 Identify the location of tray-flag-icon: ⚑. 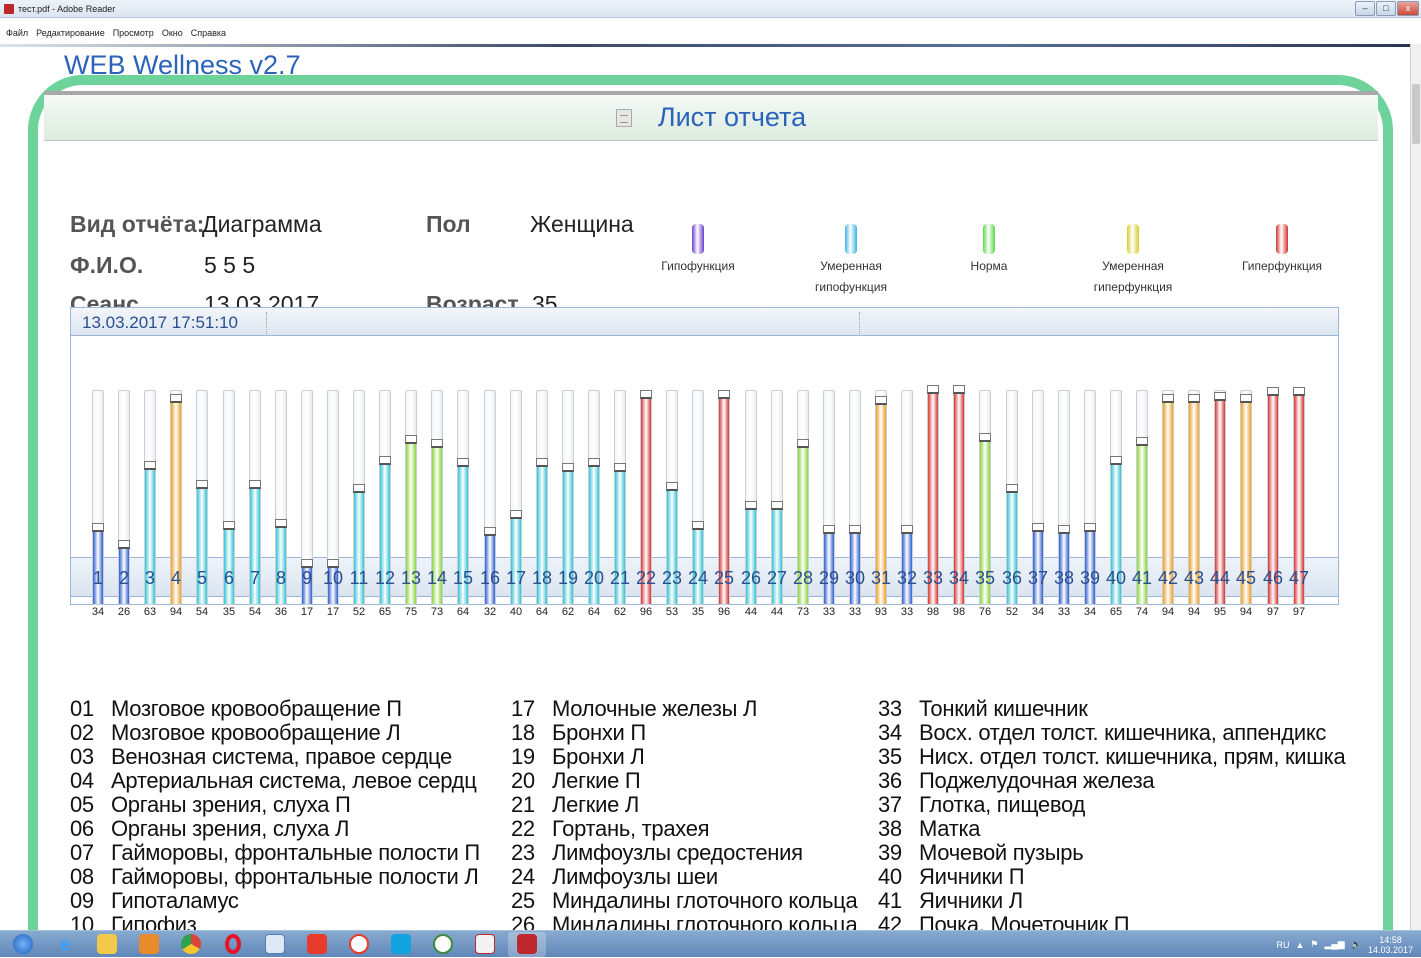
(1314, 944).